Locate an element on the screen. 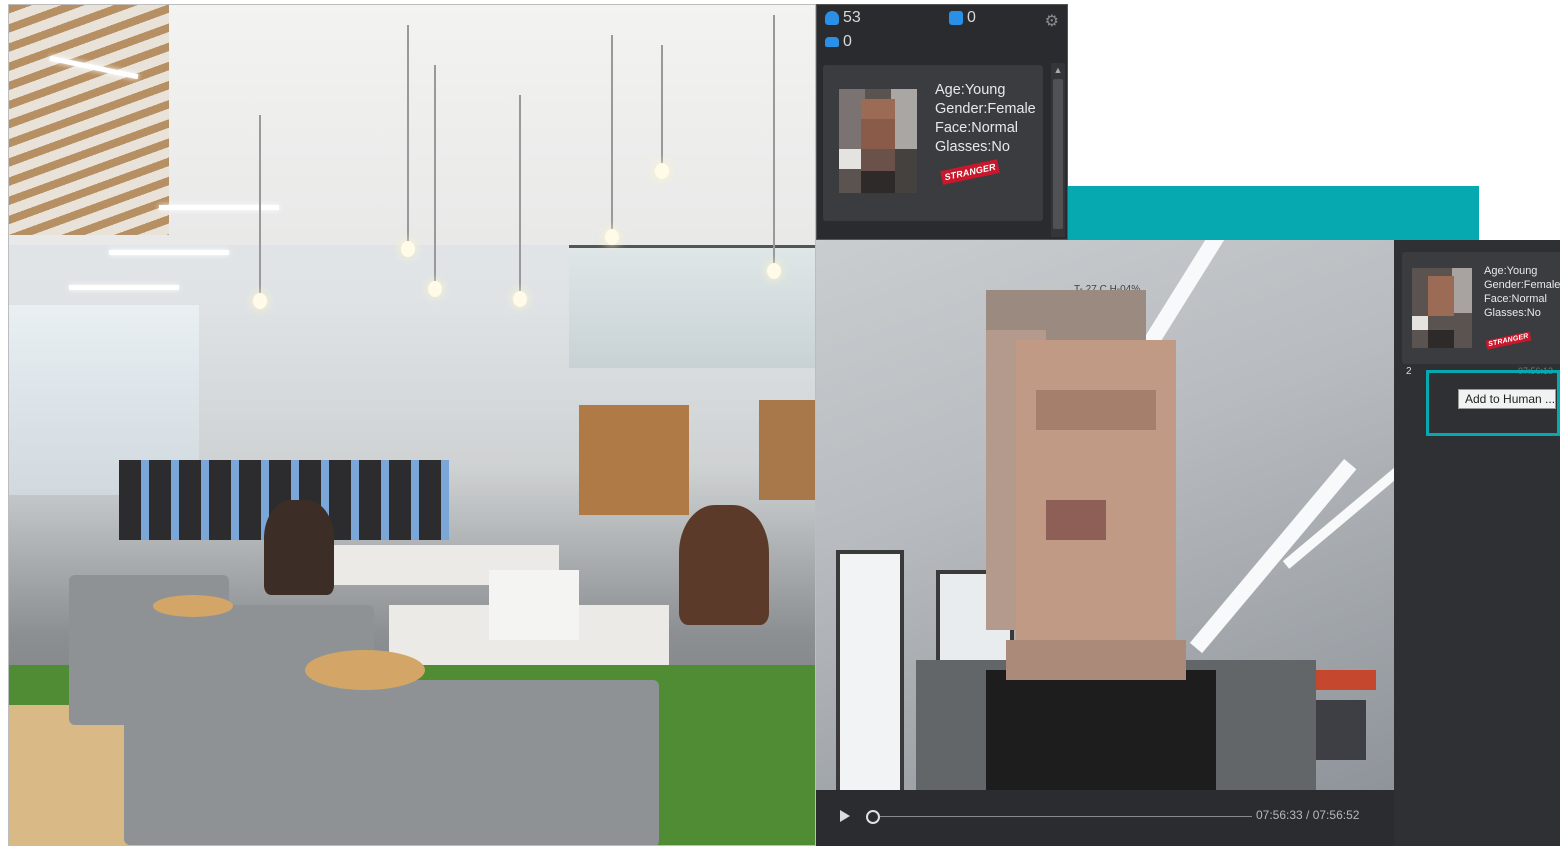  person-stat: 53 is located at coordinates (843, 18).